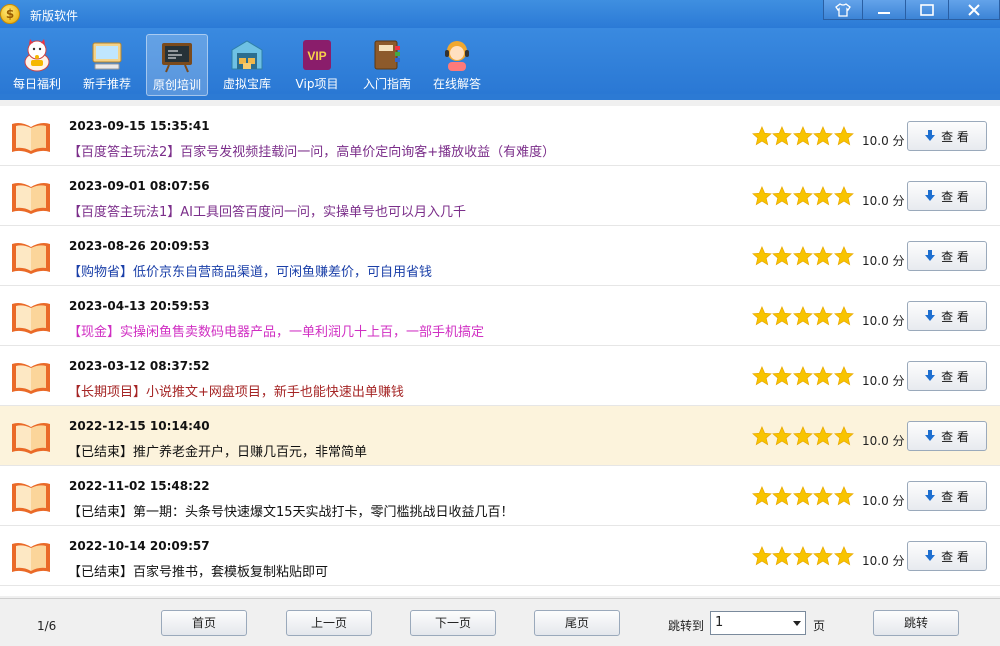 Image resolution: width=1000 pixels, height=646 pixels. I want to click on close-button, so click(974, 10).